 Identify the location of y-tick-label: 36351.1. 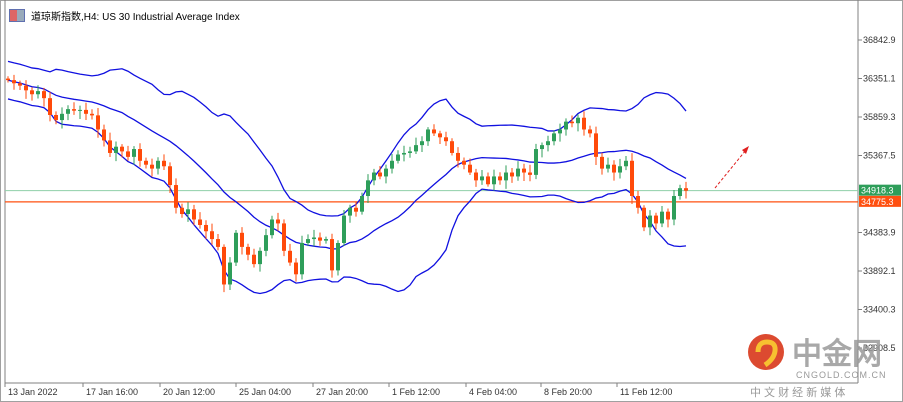
(879, 79).